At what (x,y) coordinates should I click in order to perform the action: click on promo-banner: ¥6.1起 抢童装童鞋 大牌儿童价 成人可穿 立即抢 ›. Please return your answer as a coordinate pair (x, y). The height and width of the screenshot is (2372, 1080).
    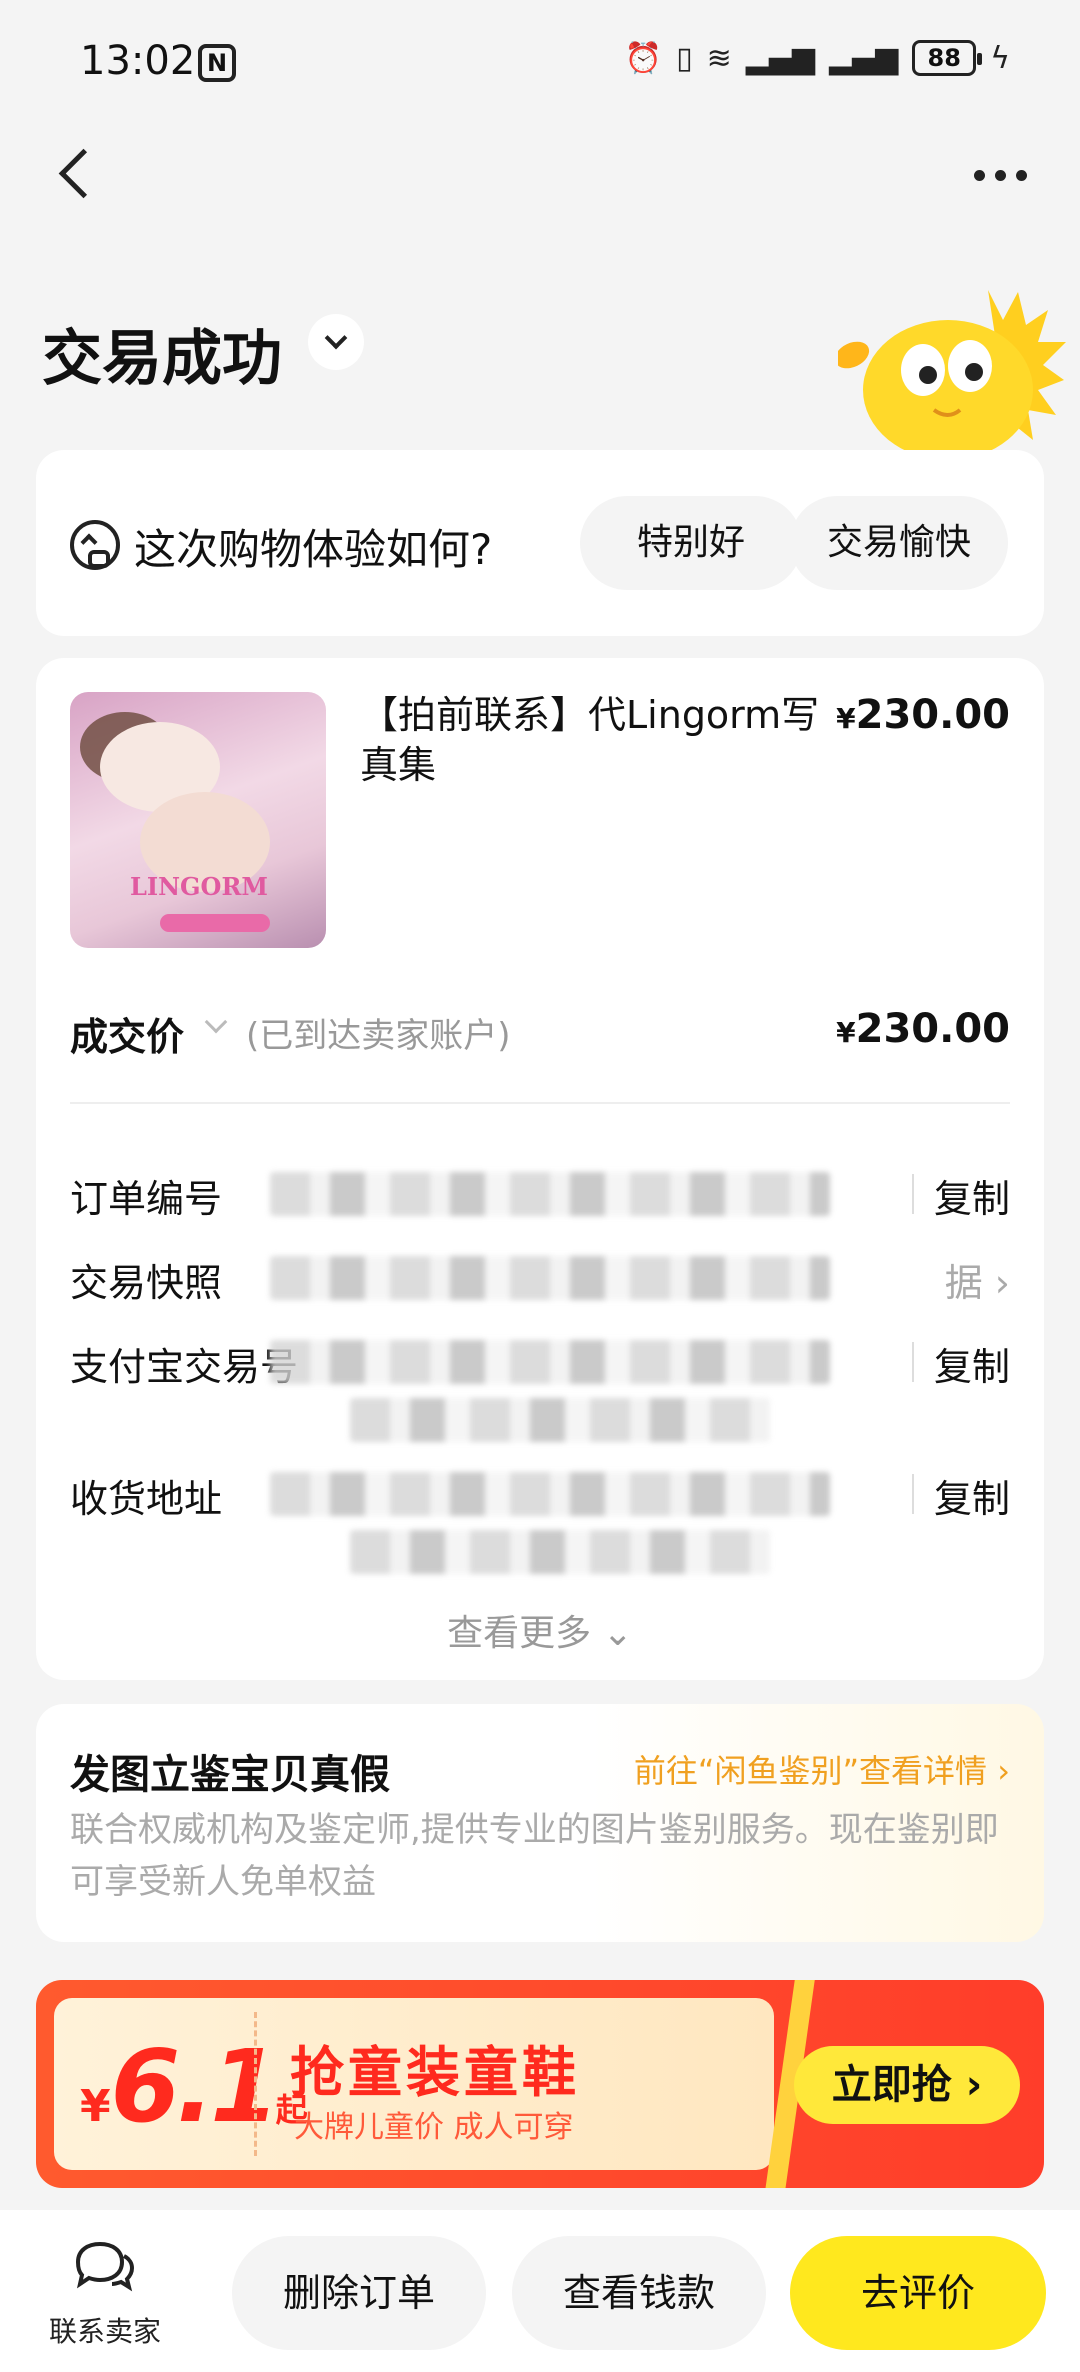
    Looking at the image, I should click on (540, 2084).